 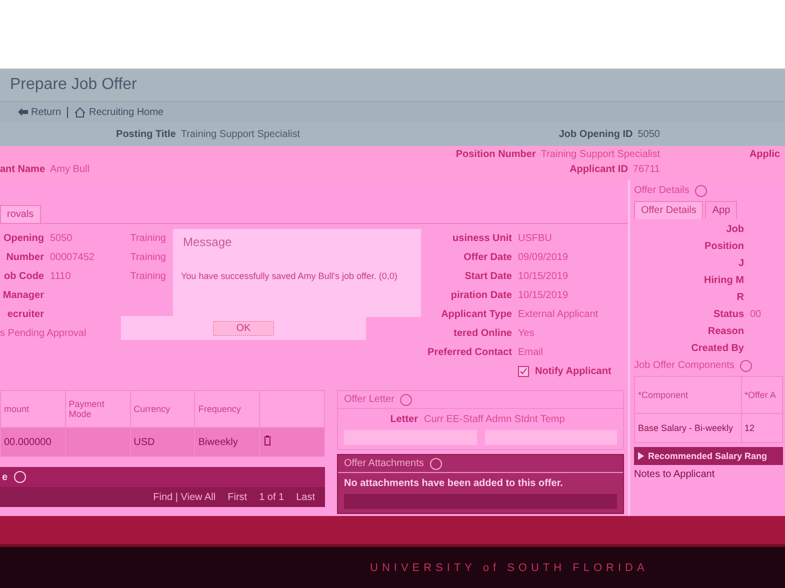 What do you see at coordinates (453, 483) in the screenshot?
I see `empty-message: No attachments have been added to this offer.` at bounding box center [453, 483].